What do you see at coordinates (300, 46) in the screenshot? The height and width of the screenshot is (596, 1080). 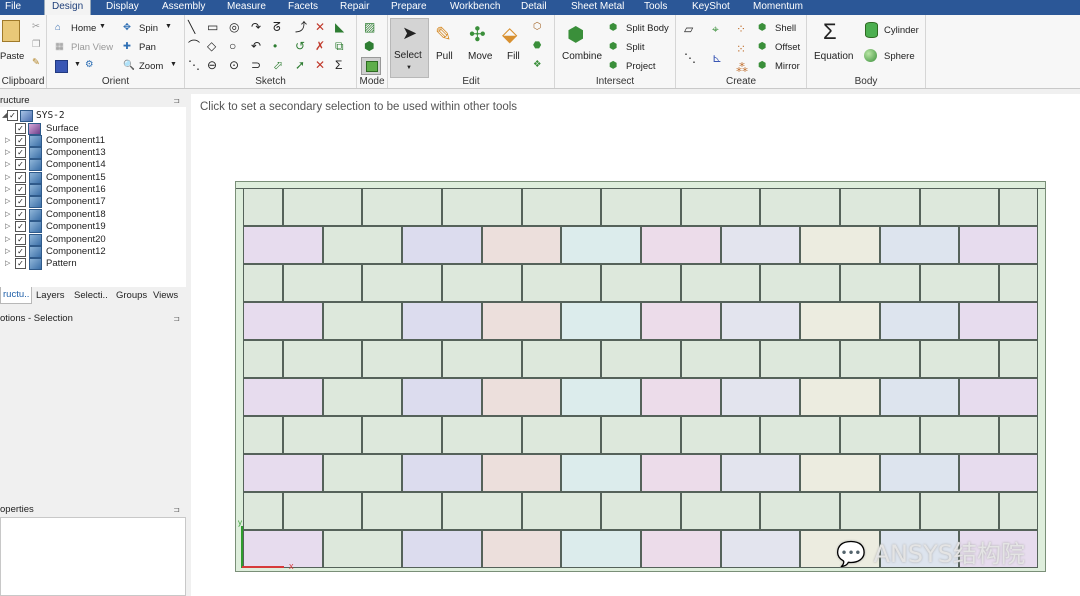 I see `bend-tool-icon: ↺` at bounding box center [300, 46].